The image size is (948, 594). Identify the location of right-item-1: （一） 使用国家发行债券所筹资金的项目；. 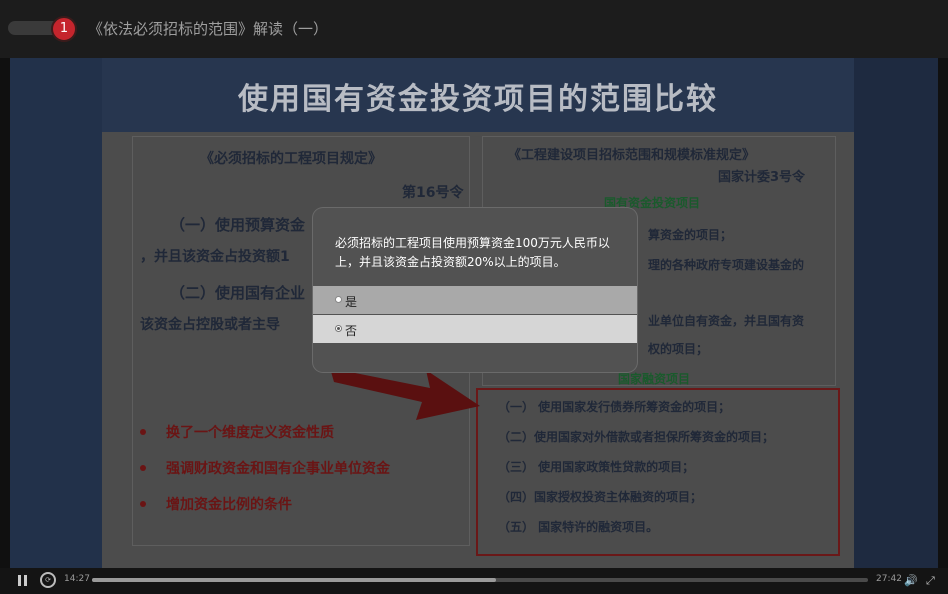
(614, 407).